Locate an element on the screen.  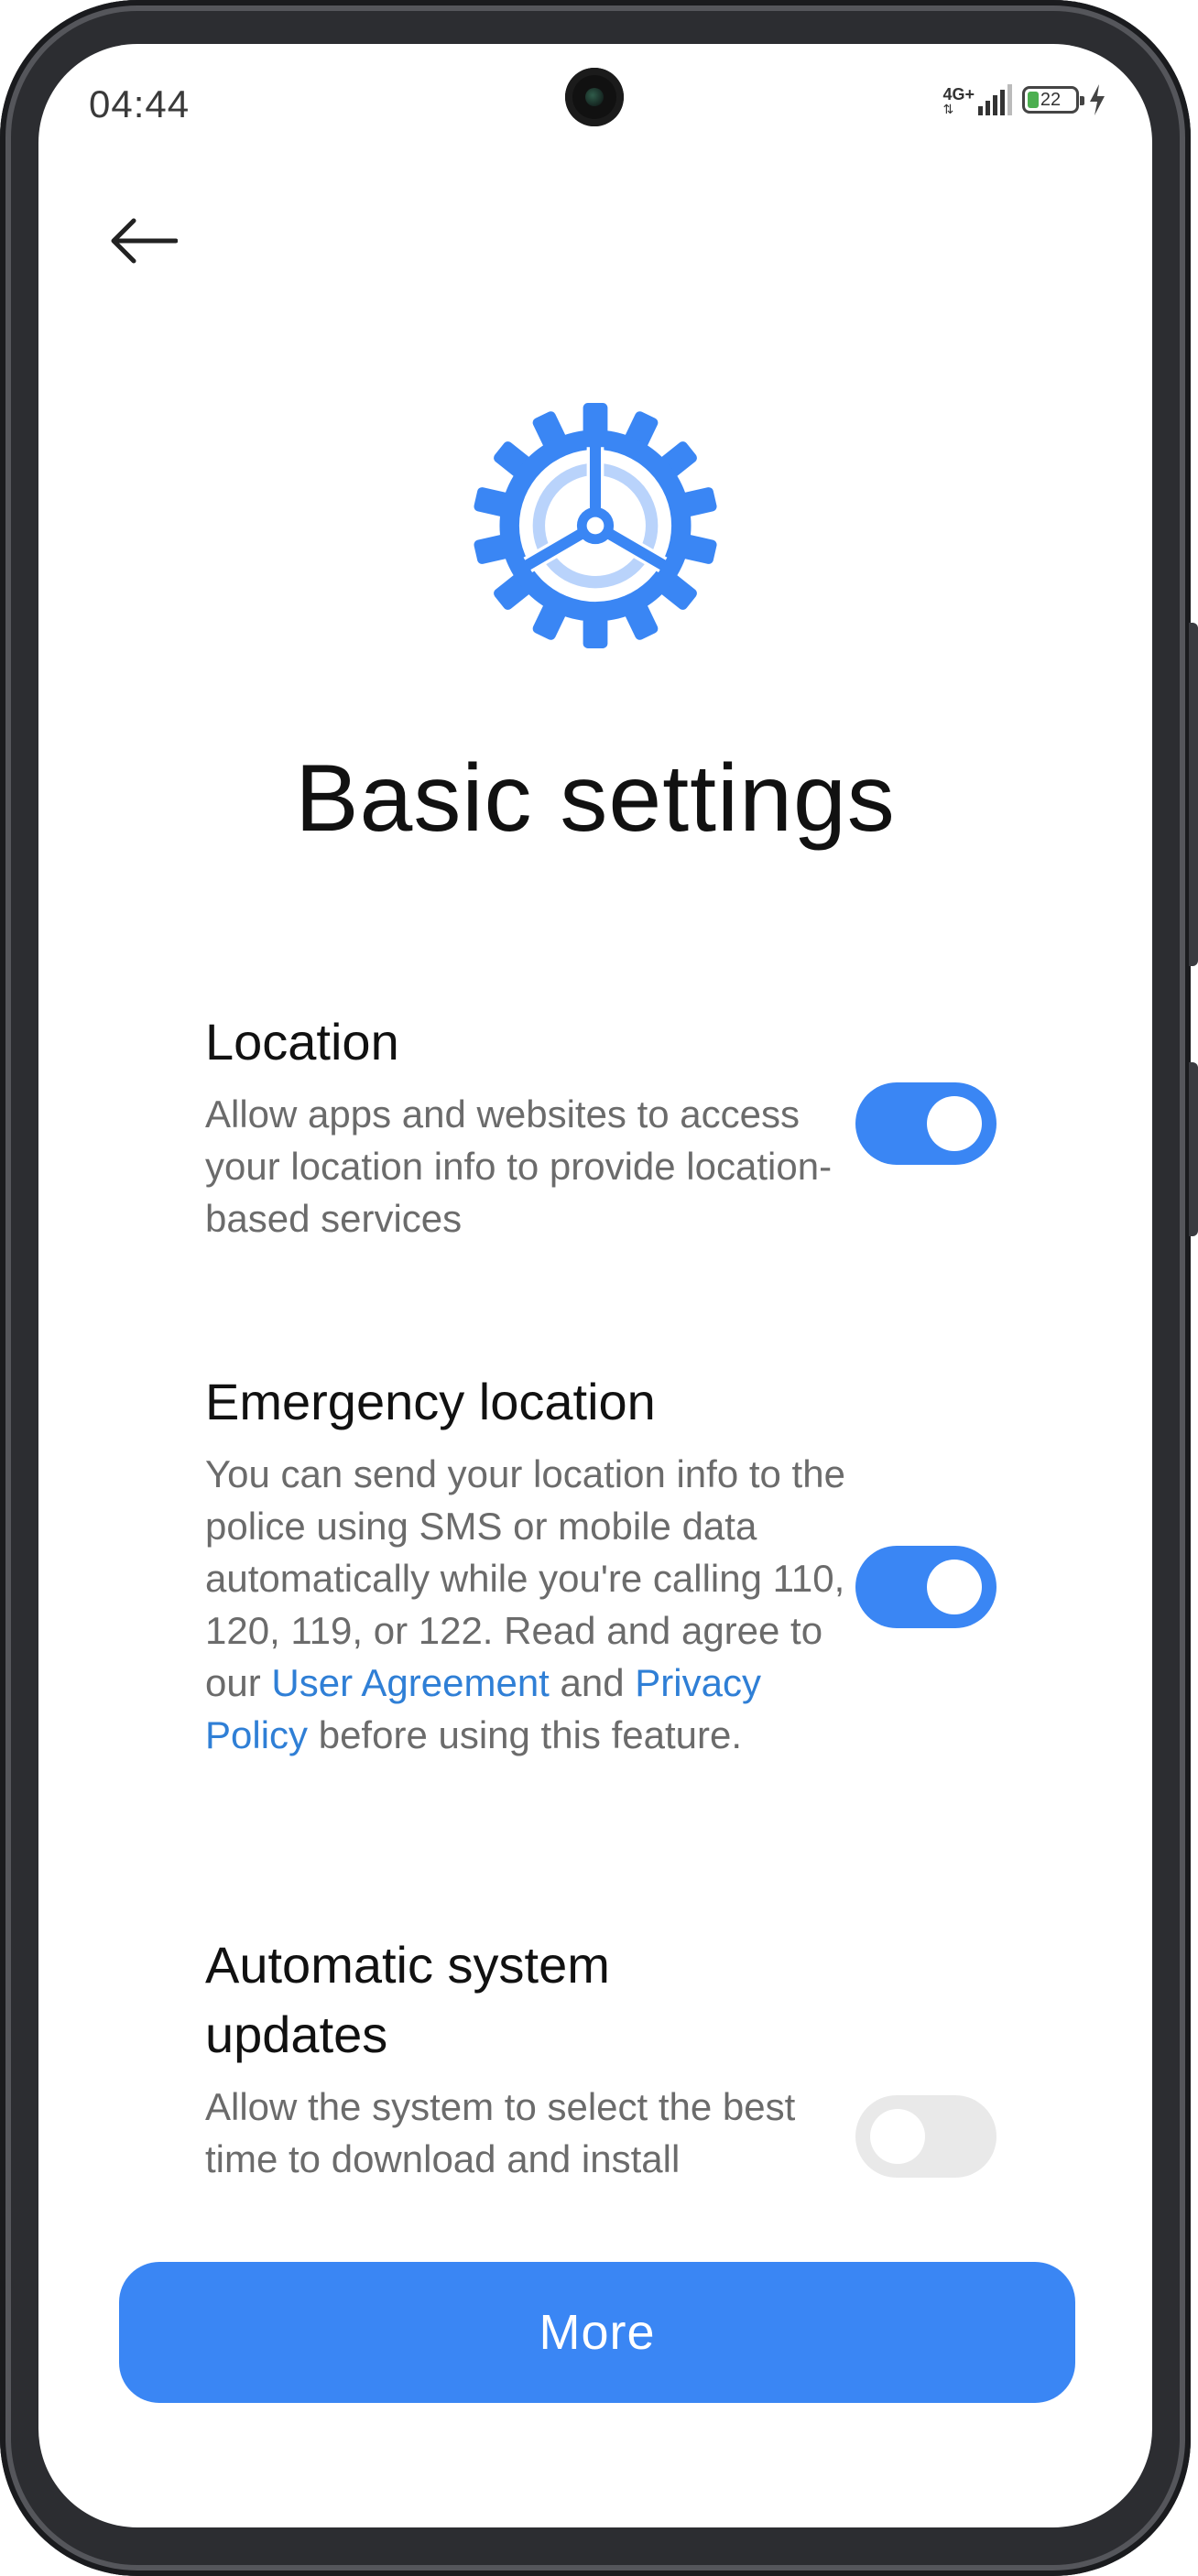
charging-icon is located at coordinates (1097, 99).